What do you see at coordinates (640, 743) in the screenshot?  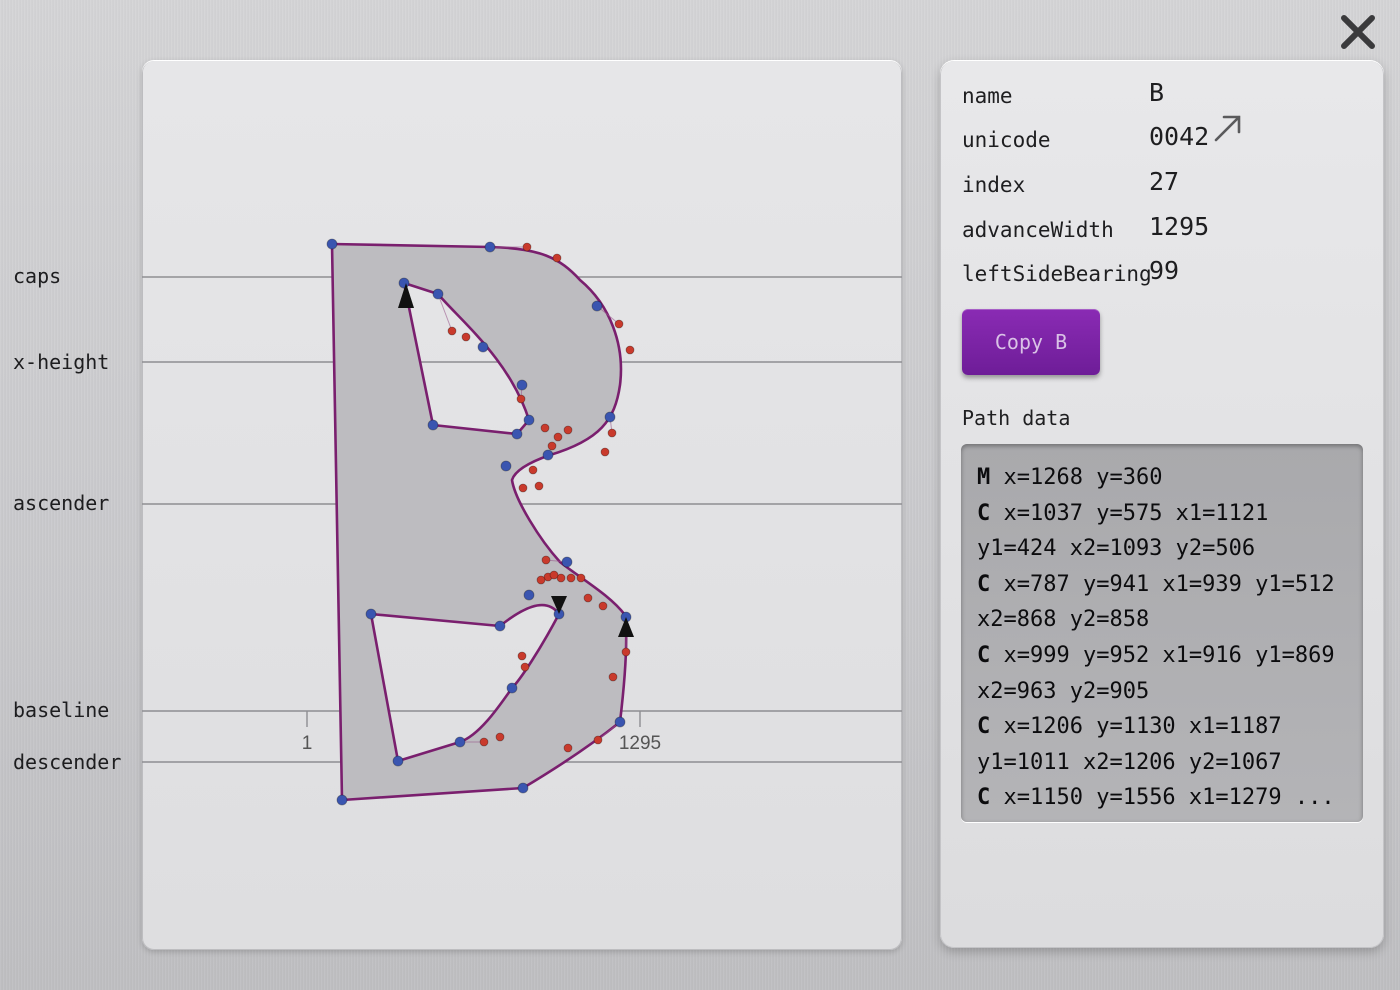 I see `advance-width-label: 1295` at bounding box center [640, 743].